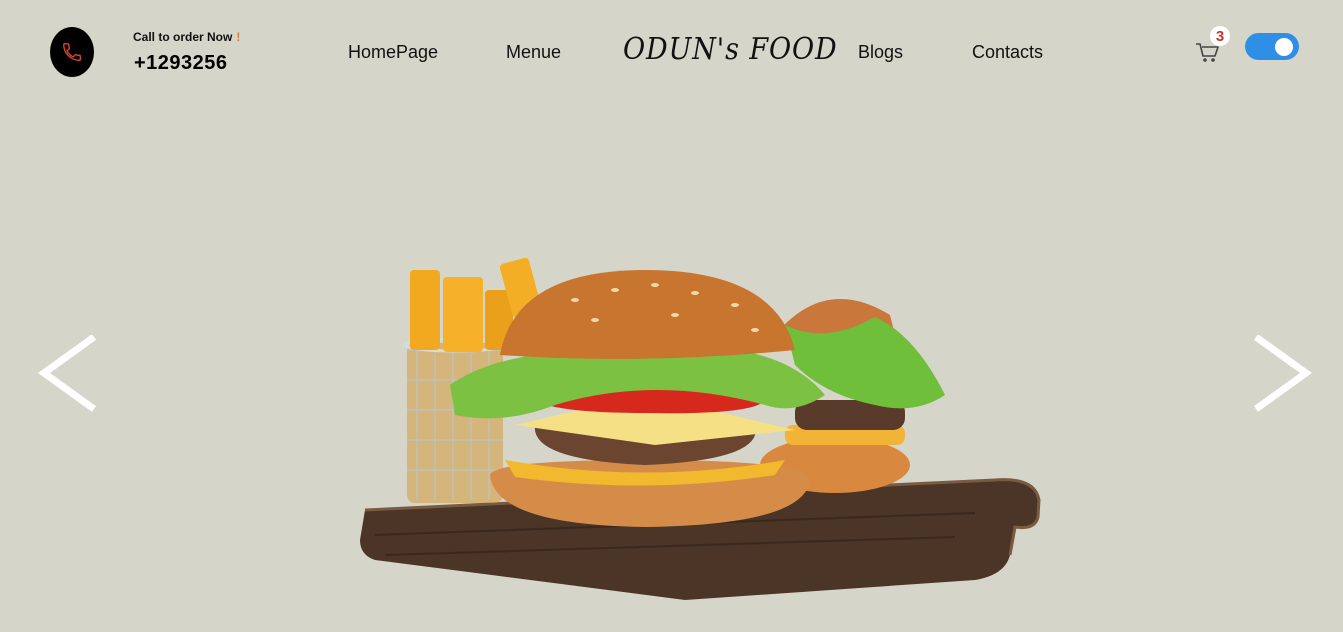  Describe the element at coordinates (533, 52) in the screenshot. I see `nav-menu: Menue` at that location.